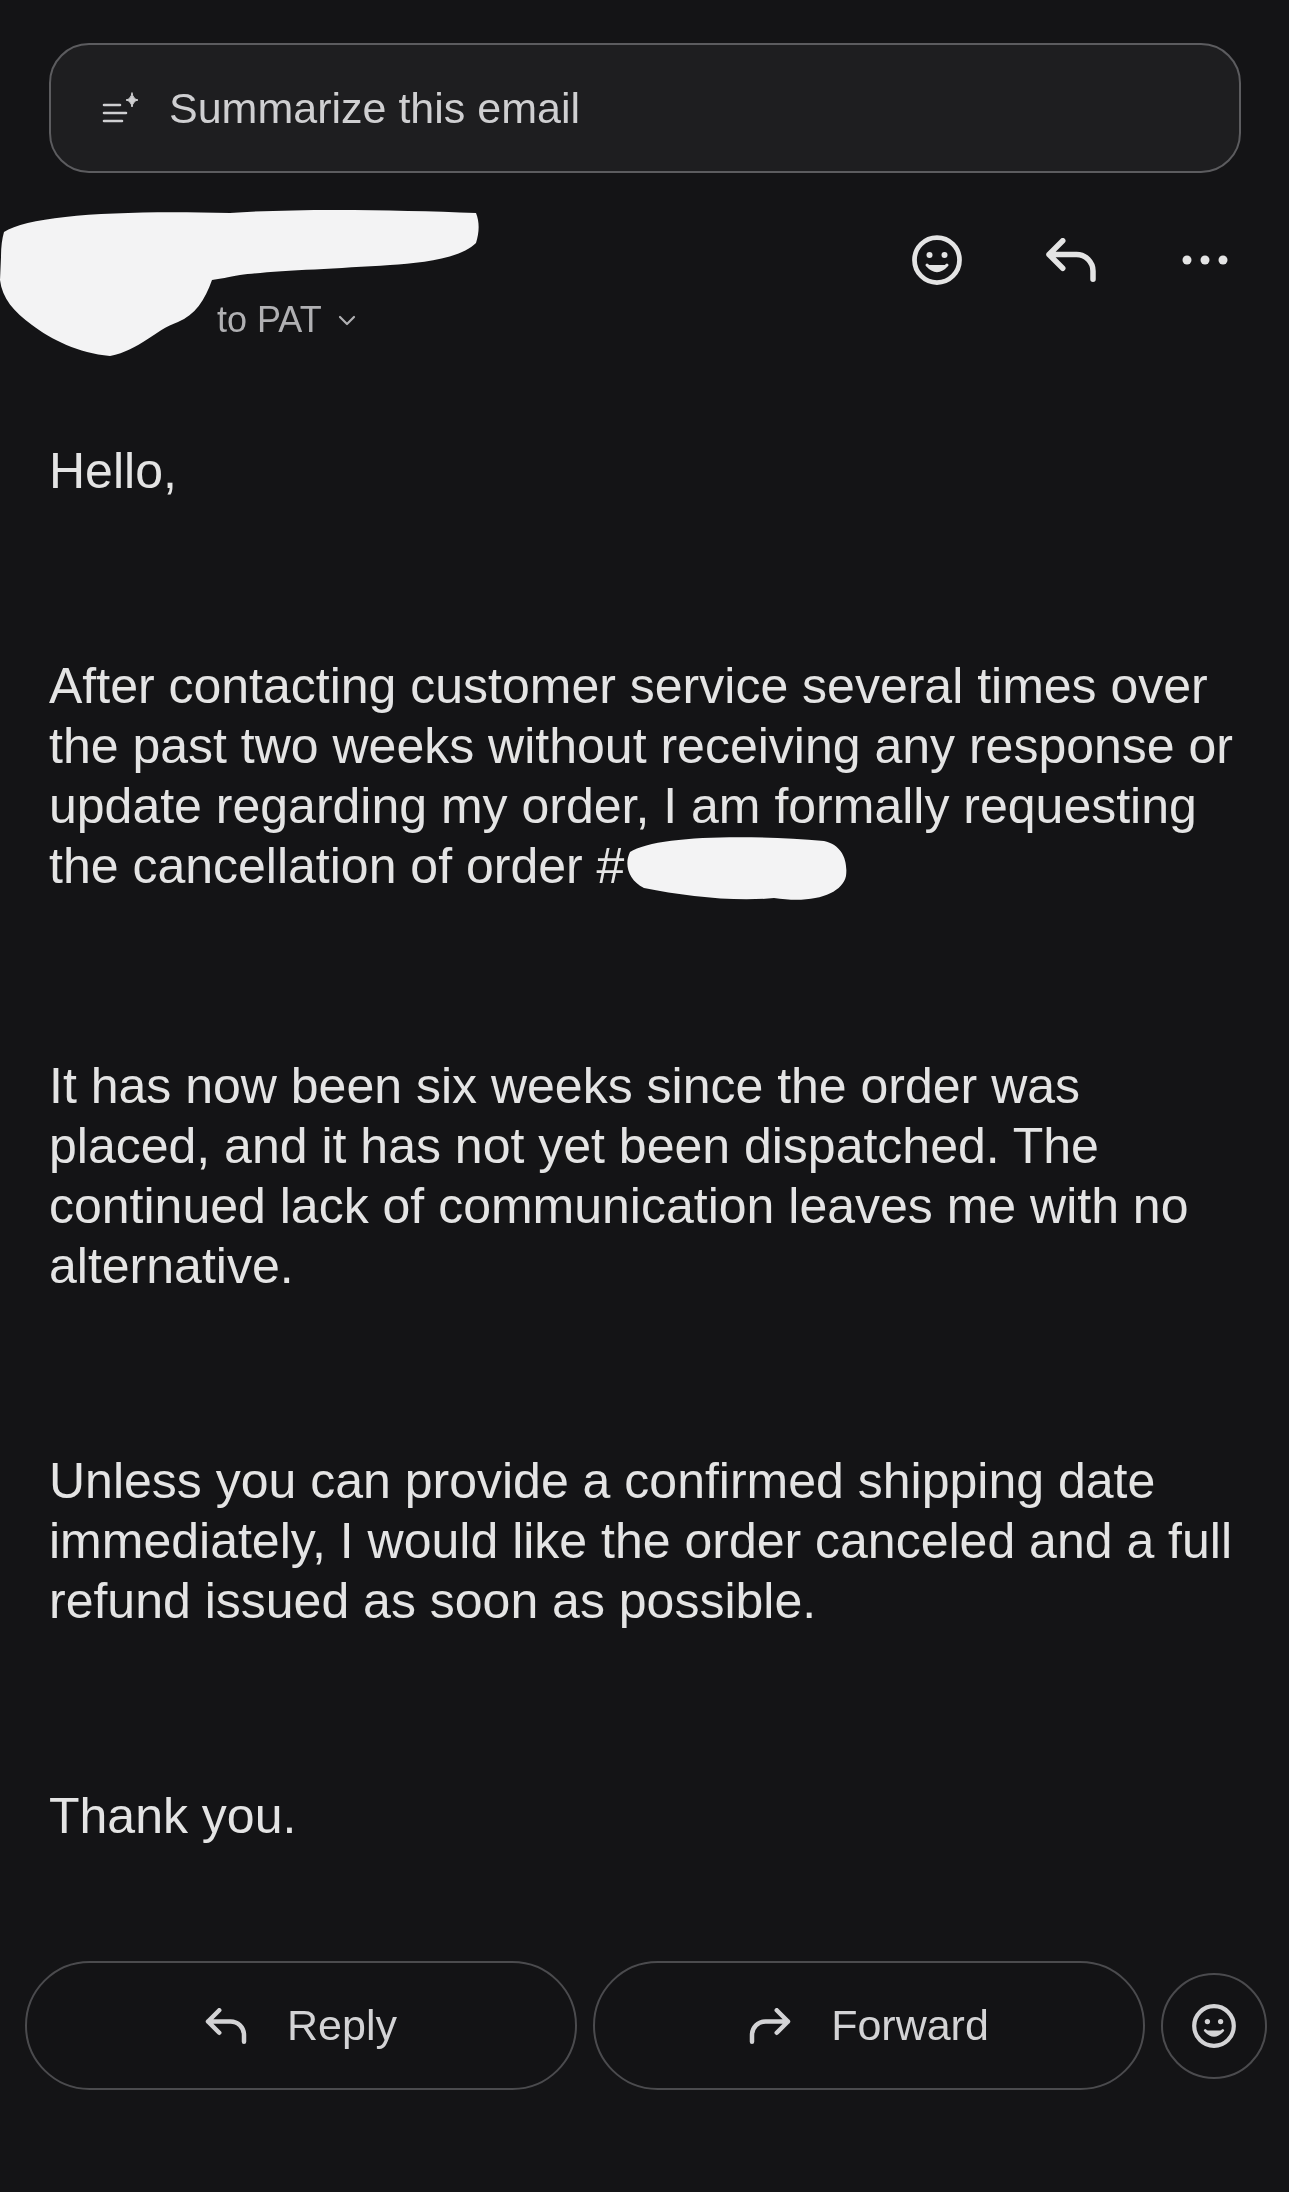 The height and width of the screenshot is (2192, 1289). What do you see at coordinates (770, 2025) in the screenshot?
I see `forward-icon` at bounding box center [770, 2025].